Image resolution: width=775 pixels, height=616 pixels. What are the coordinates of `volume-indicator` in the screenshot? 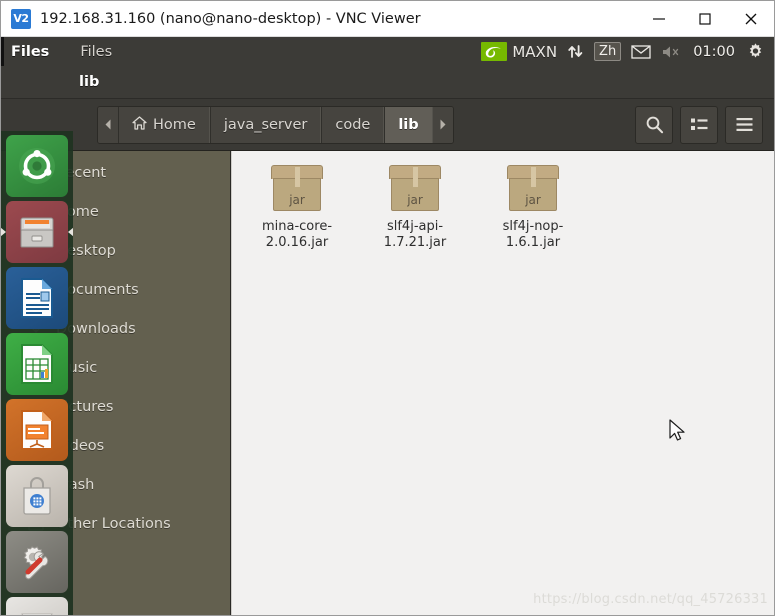 It's located at (671, 51).